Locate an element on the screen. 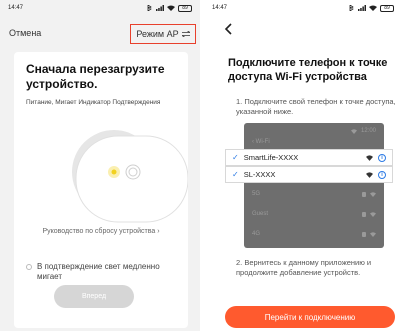 Image resolution: width=402 pixels, height=331 pixels. reset-guide-label: Руководство по сбросу устройства is located at coordinates (99, 231).